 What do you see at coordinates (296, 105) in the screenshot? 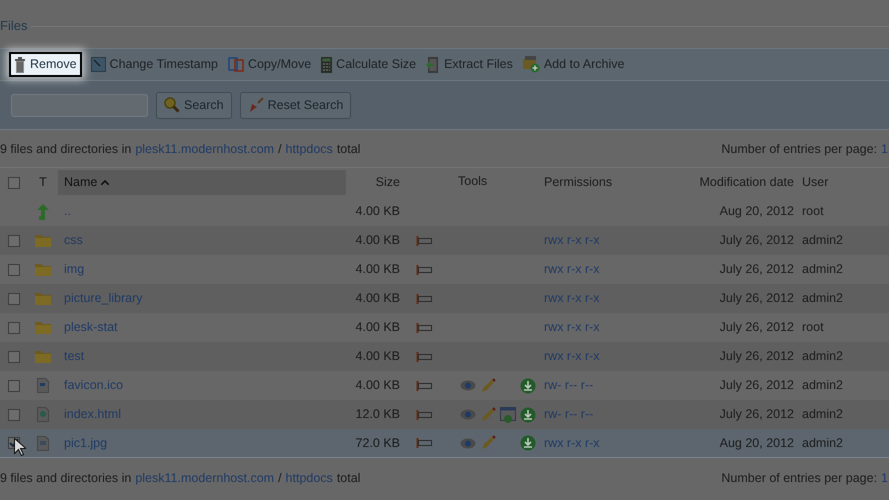
I see `search-button: Reset Search` at bounding box center [296, 105].